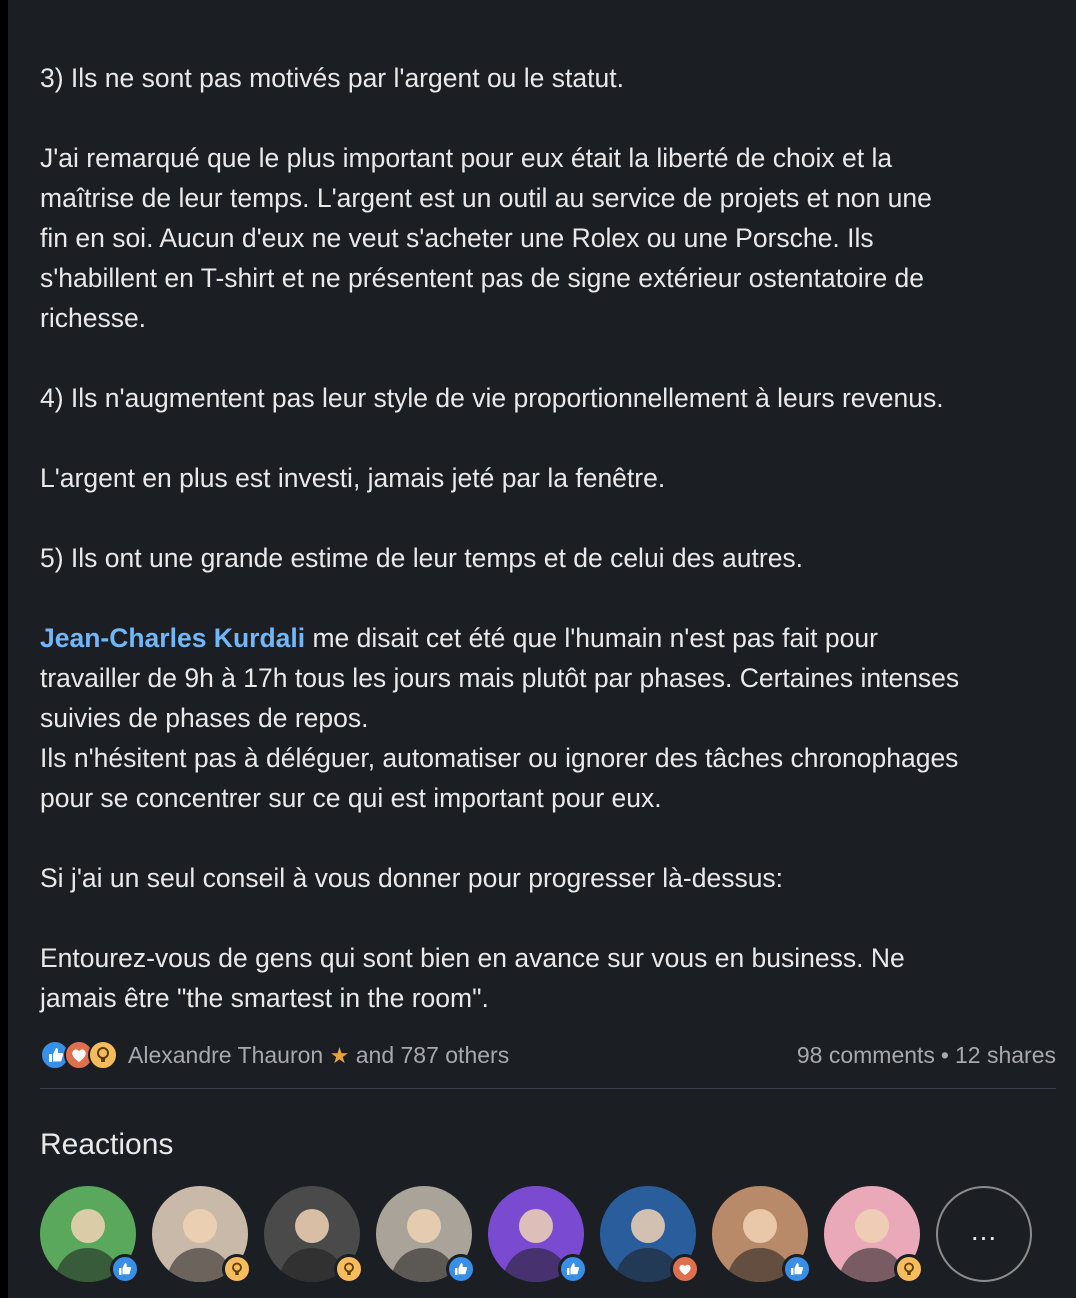 The width and height of the screenshot is (1076, 1298). What do you see at coordinates (82, 1055) in the screenshot?
I see `reaction-icons-stack` at bounding box center [82, 1055].